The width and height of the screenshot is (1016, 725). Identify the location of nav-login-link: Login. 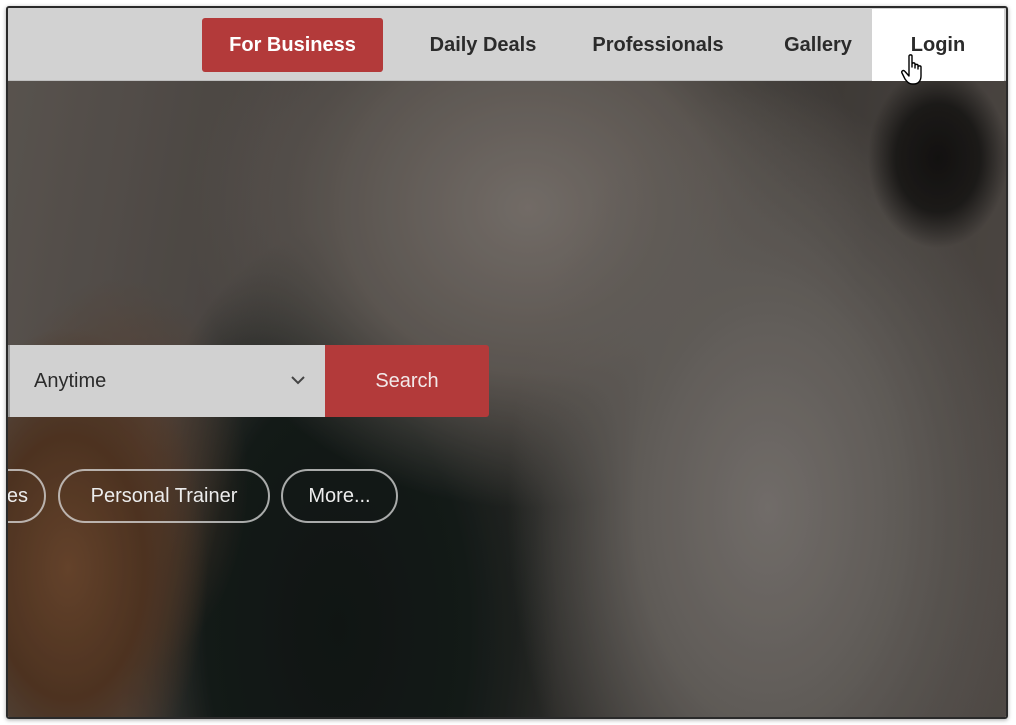
(938, 45).